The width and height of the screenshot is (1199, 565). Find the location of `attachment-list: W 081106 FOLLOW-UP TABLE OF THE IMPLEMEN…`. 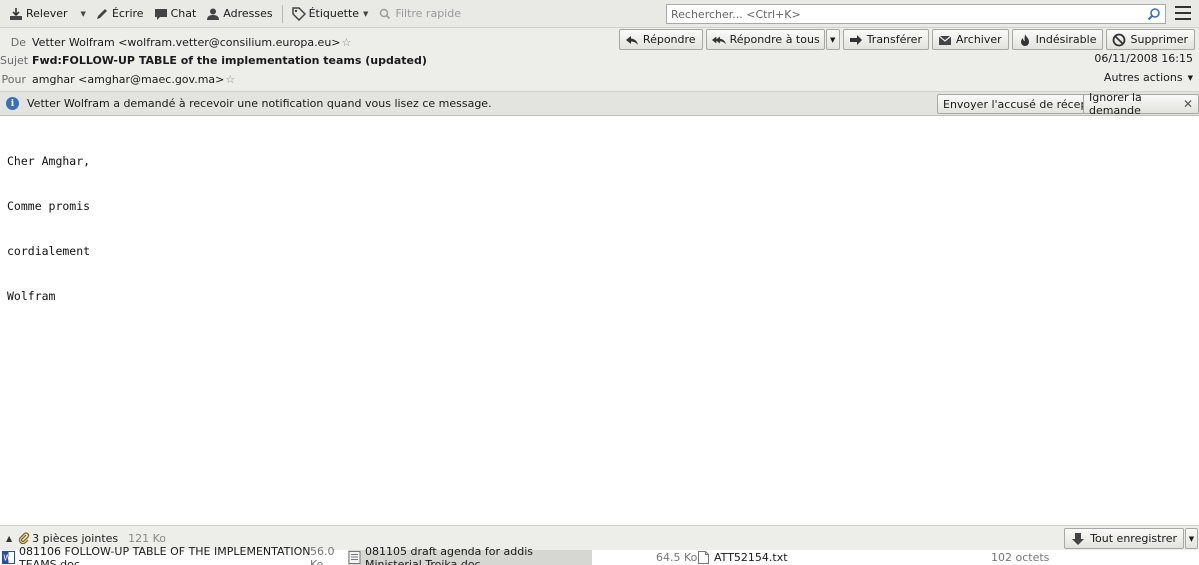

attachment-list: W 081106 FOLLOW-UP TABLE OF THE IMPLEMEN… is located at coordinates (599, 555).